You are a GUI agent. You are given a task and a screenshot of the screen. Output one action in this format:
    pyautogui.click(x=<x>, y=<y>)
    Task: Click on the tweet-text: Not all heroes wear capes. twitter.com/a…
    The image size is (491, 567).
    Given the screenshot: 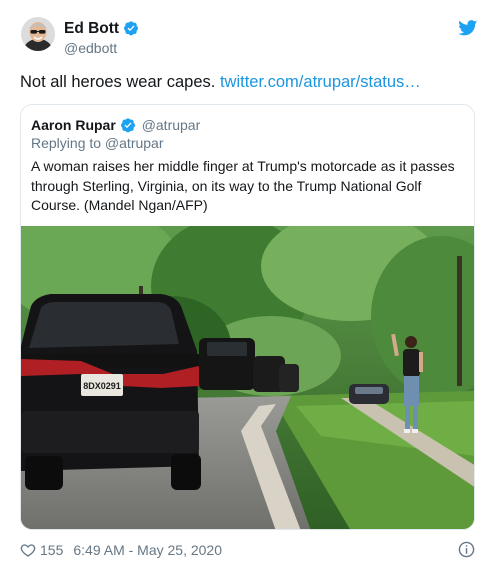 What is the action you would take?
    pyautogui.click(x=220, y=82)
    